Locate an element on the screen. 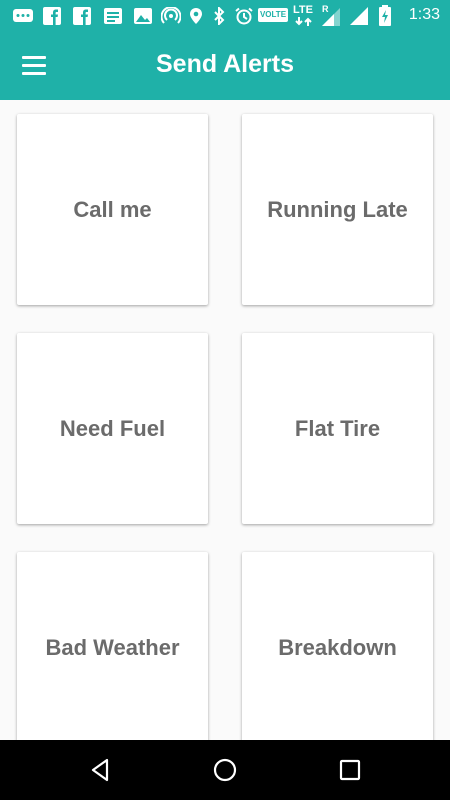 The width and height of the screenshot is (450, 800). alert-card-call-me: Call me is located at coordinates (112, 209).